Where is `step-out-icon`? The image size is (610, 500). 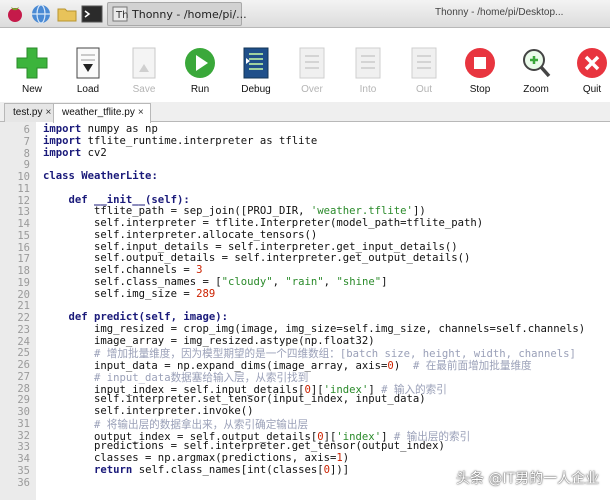 step-out-icon is located at coordinates (424, 63).